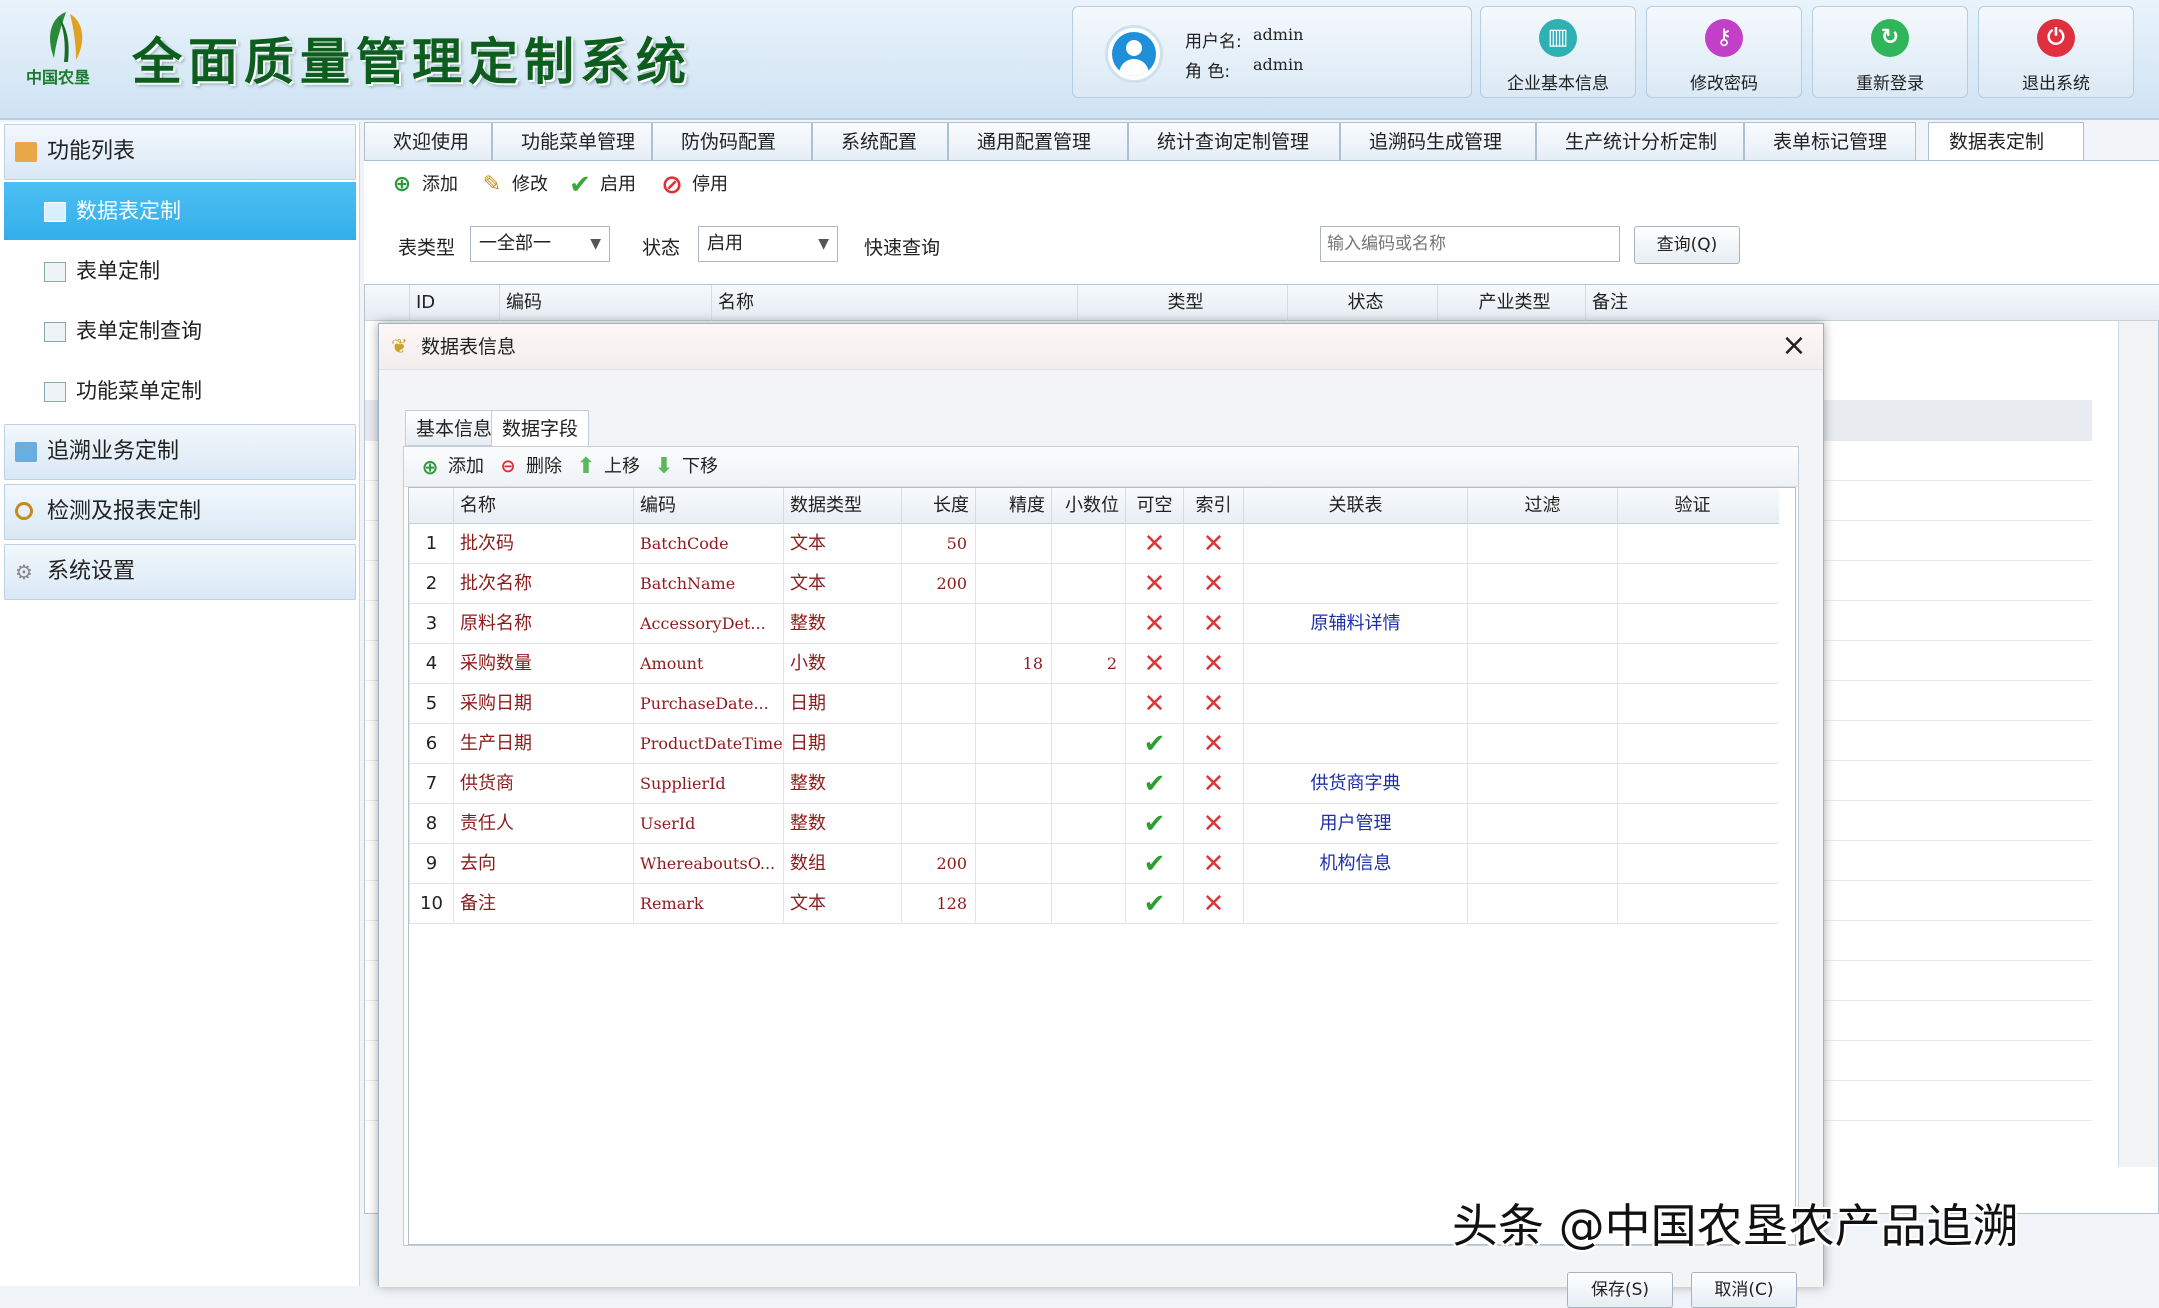 The width and height of the screenshot is (2159, 1308). What do you see at coordinates (402, 184) in the screenshot?
I see `add-icon: ⊕` at bounding box center [402, 184].